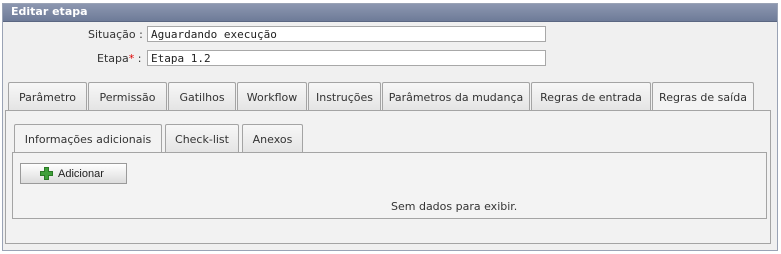 The height and width of the screenshot is (254, 781). I want to click on subtab-anexos: Anexos, so click(272, 139).